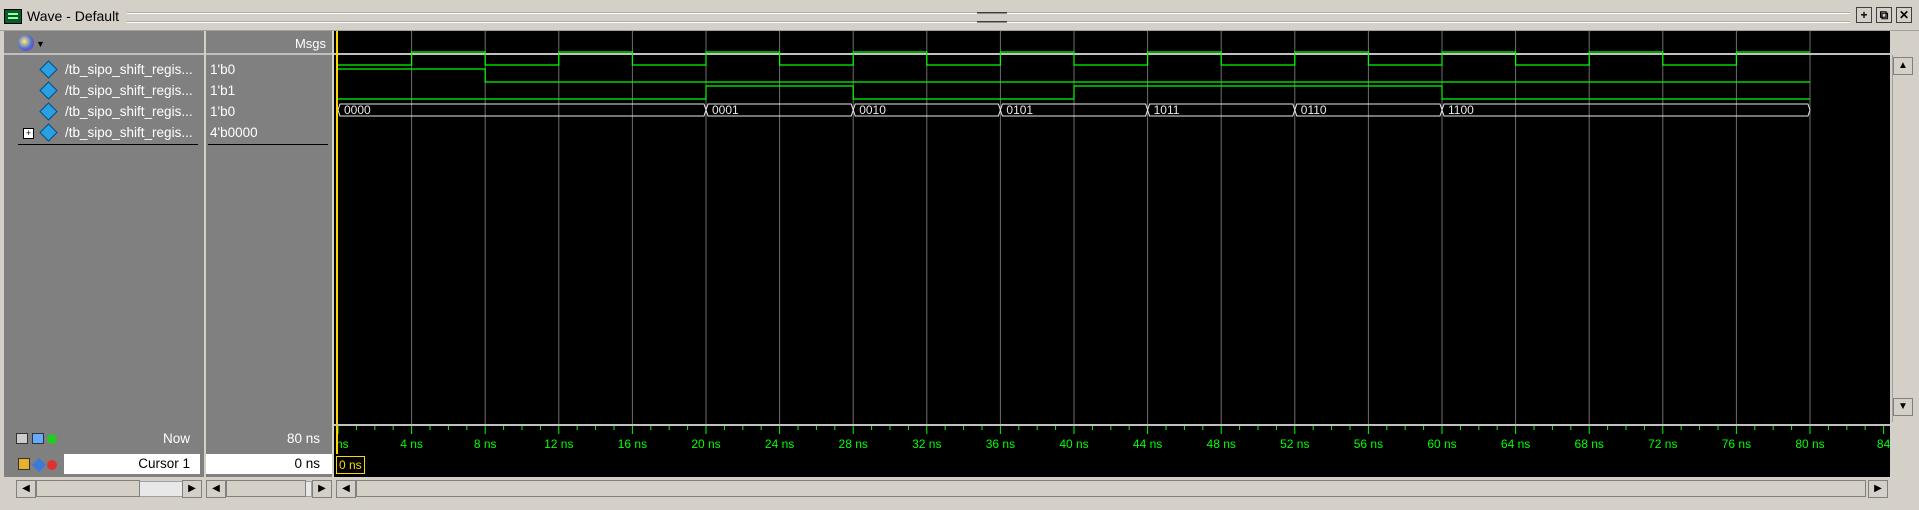  Describe the element at coordinates (1904, 15) in the screenshot. I see `close-icon: ✕` at that location.